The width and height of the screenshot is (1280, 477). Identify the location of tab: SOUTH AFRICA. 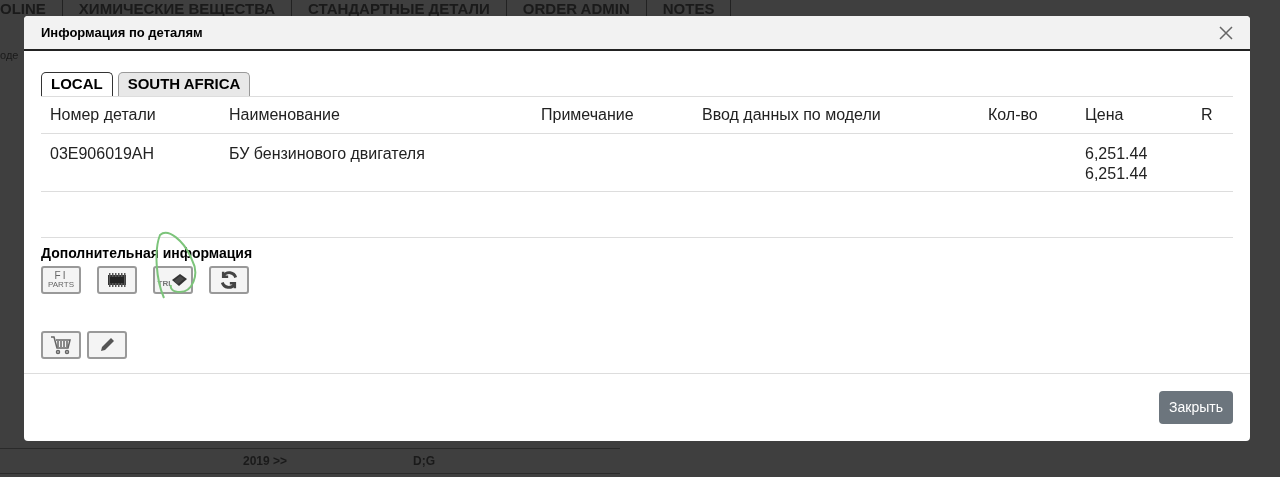
(184, 84).